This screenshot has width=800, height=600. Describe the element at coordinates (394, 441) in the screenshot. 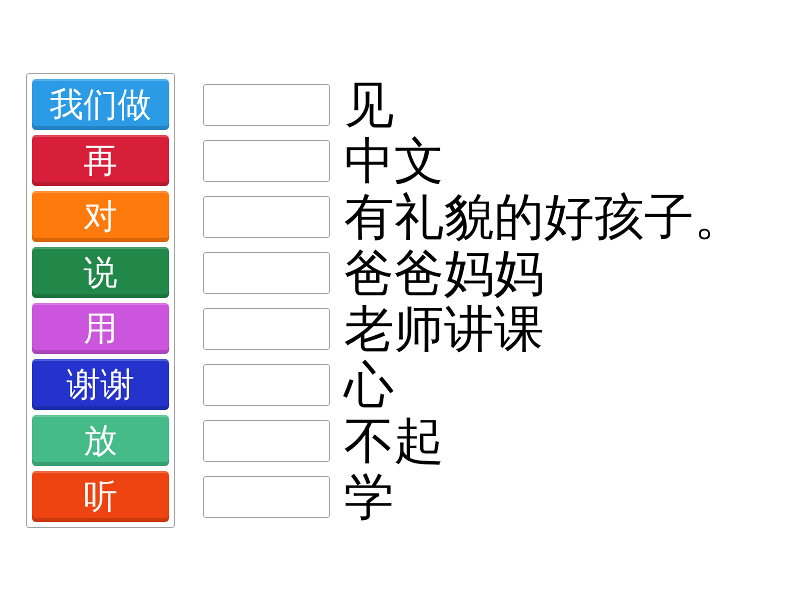

I see `sentence-text: 不起` at that location.